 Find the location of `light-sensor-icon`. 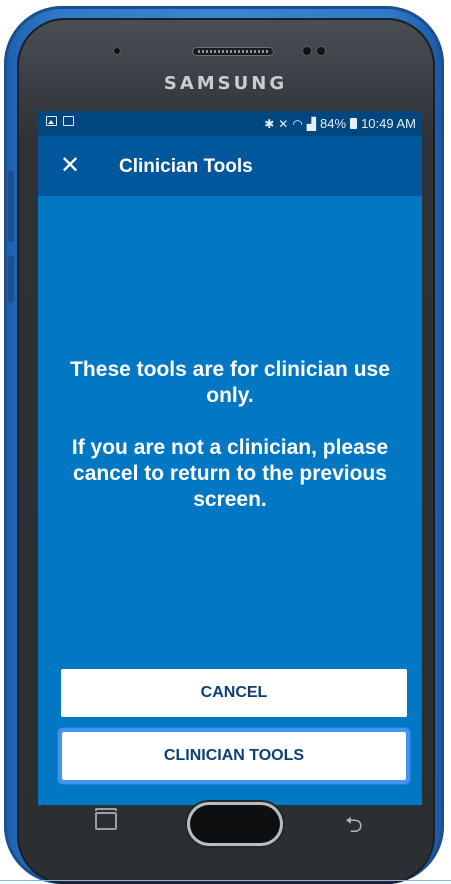

light-sensor-icon is located at coordinates (321, 51).